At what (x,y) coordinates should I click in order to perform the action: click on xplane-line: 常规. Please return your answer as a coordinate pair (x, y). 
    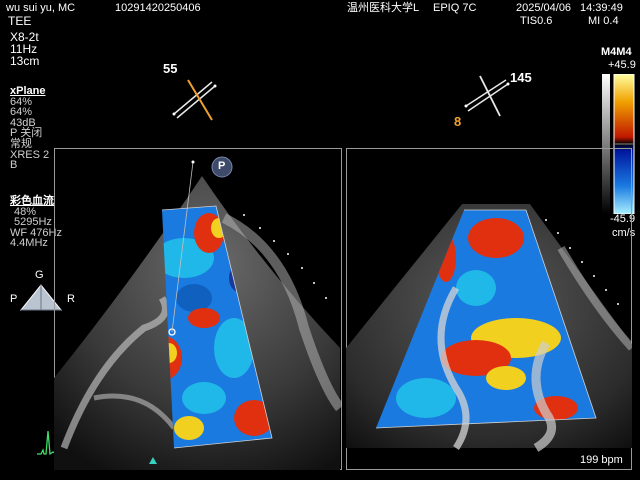
    Looking at the image, I should click on (21, 143).